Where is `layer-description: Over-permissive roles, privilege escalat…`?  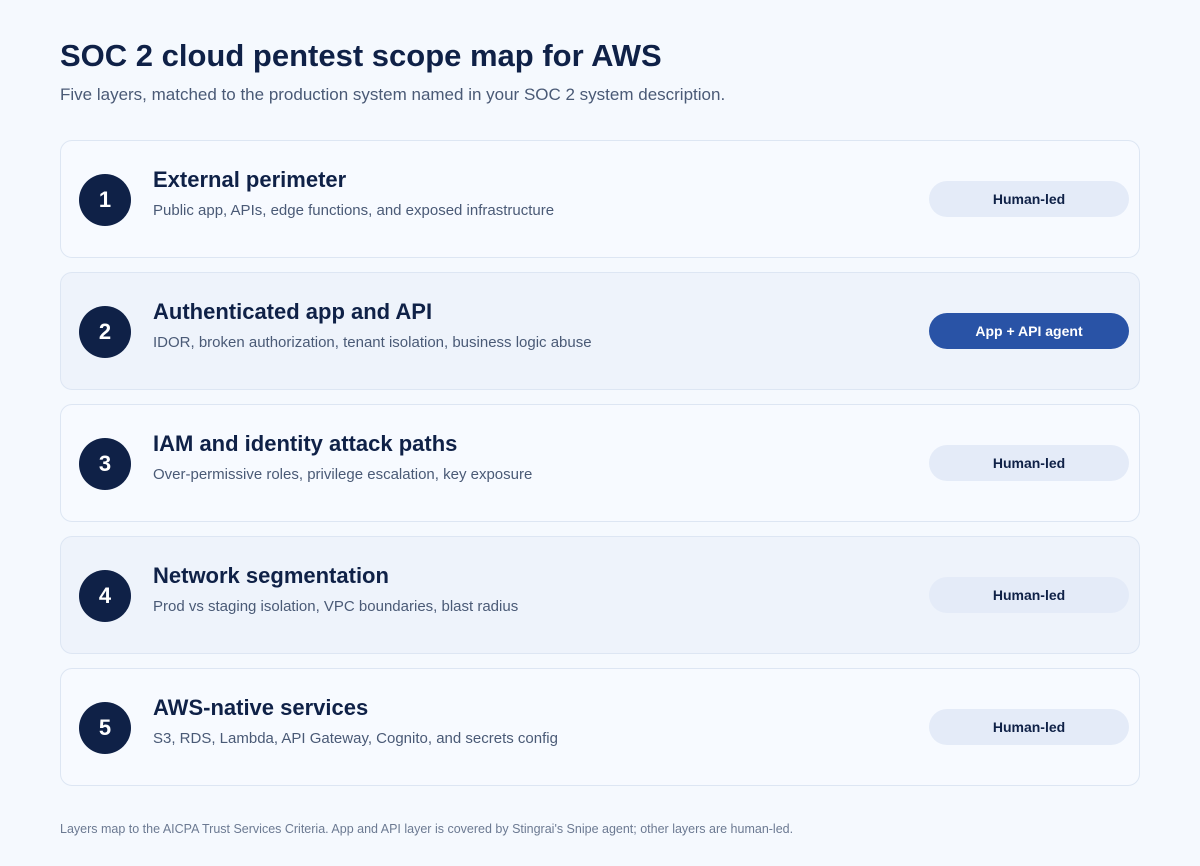
layer-description: Over-permissive roles, privilege escalat… is located at coordinates (343, 474).